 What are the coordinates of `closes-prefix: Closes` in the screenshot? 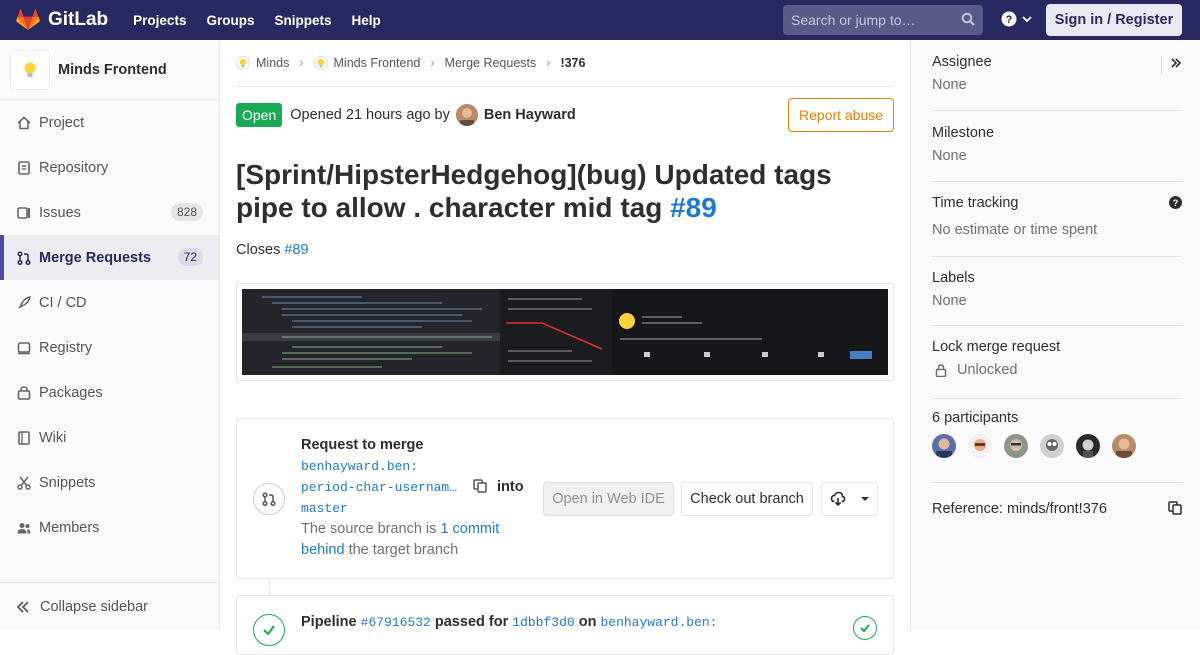 It's located at (258, 250).